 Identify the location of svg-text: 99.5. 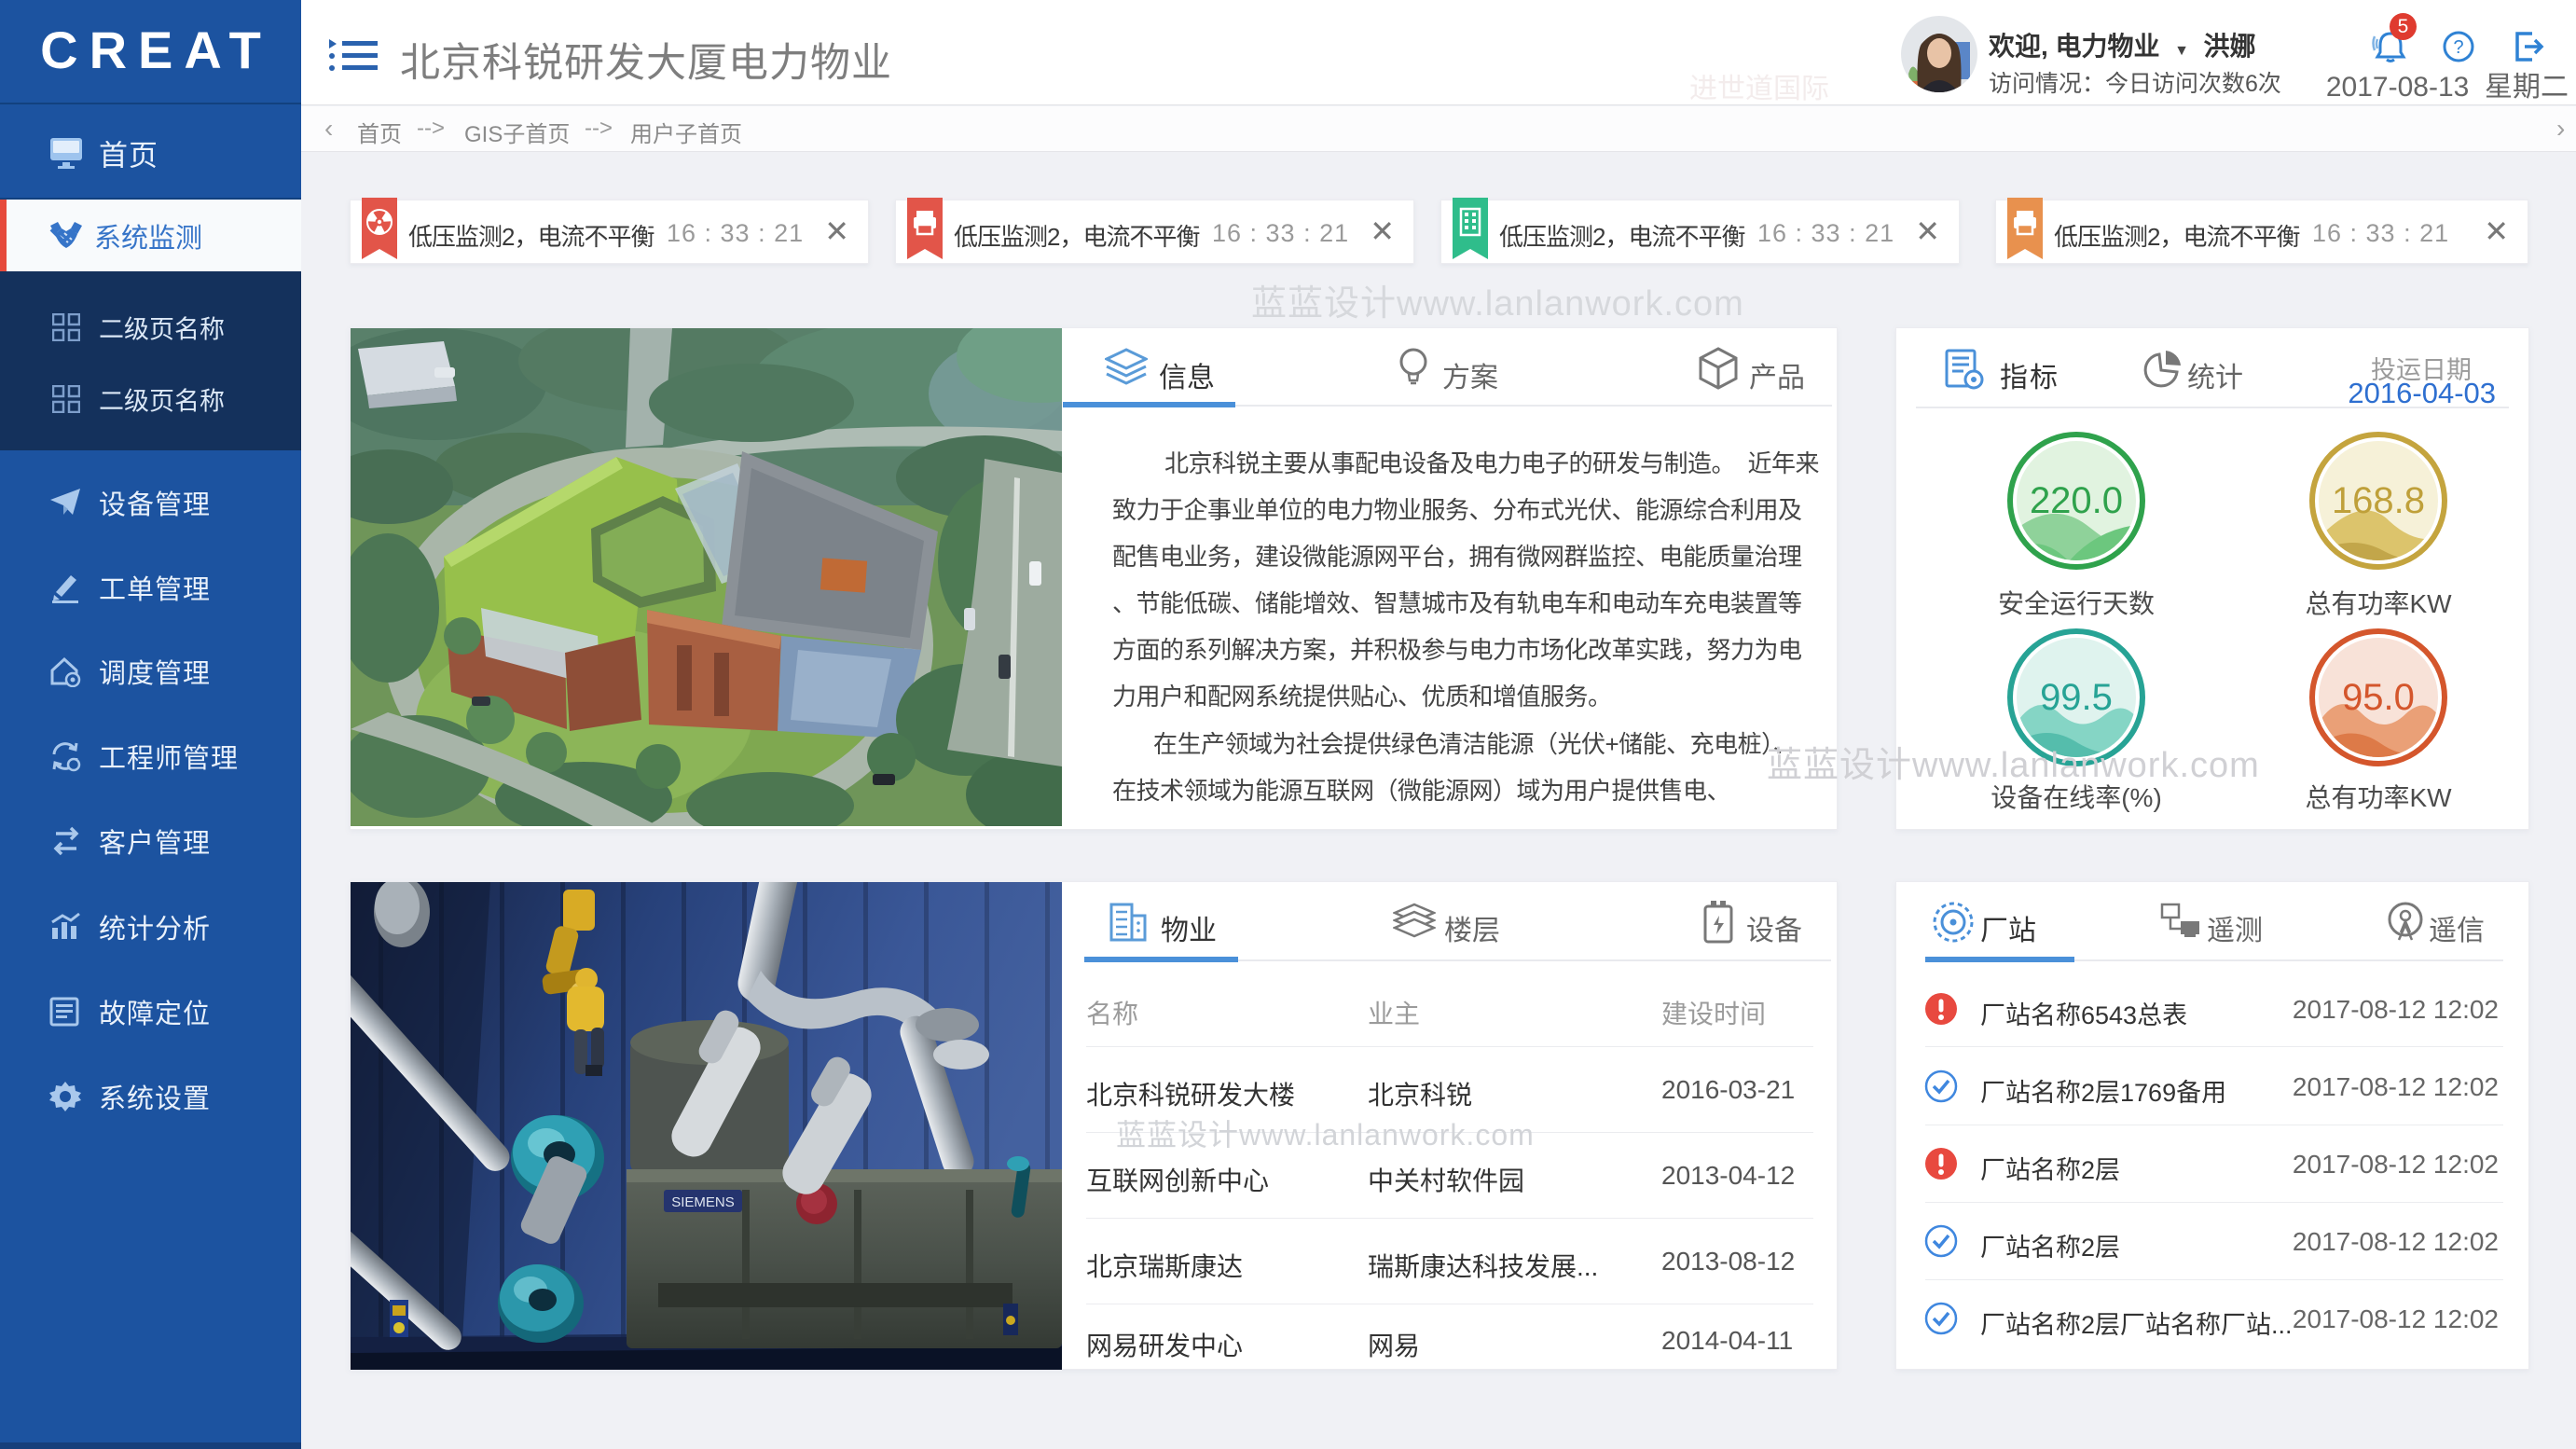
(2076, 698).